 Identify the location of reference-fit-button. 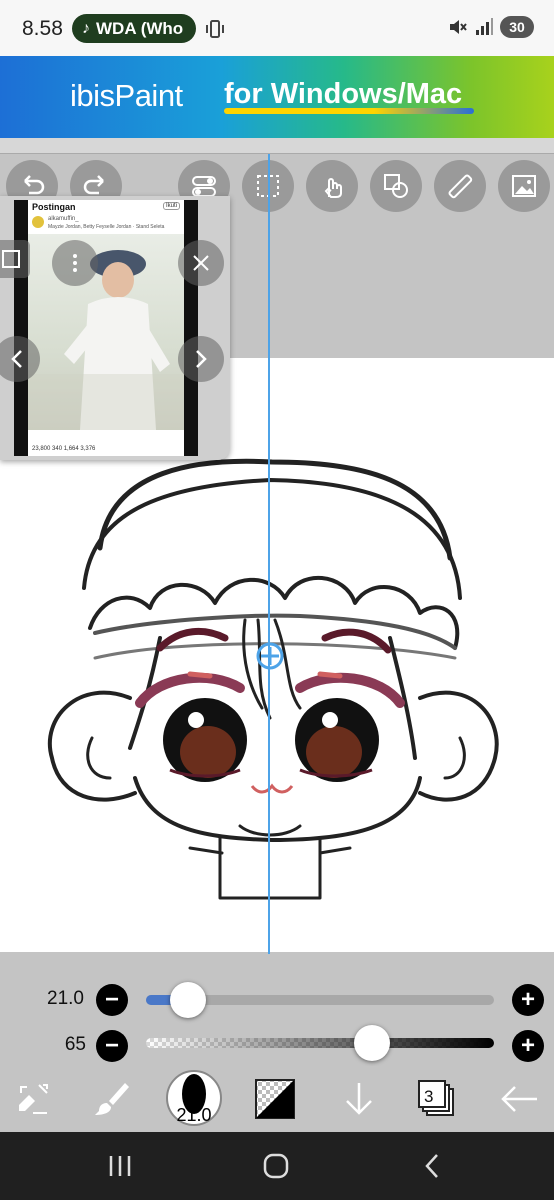
(15, 259).